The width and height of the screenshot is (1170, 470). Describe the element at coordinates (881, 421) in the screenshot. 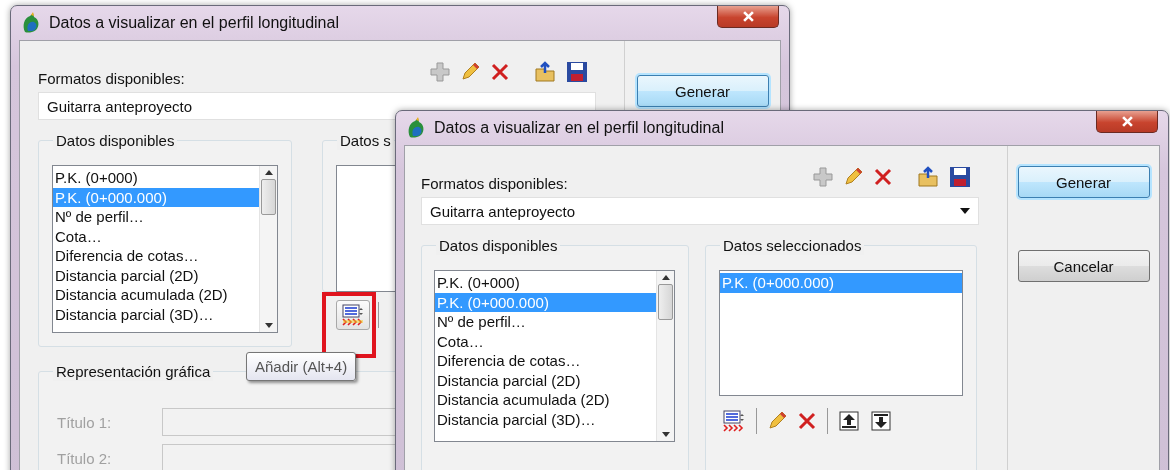

I see `move-down-icon` at that location.